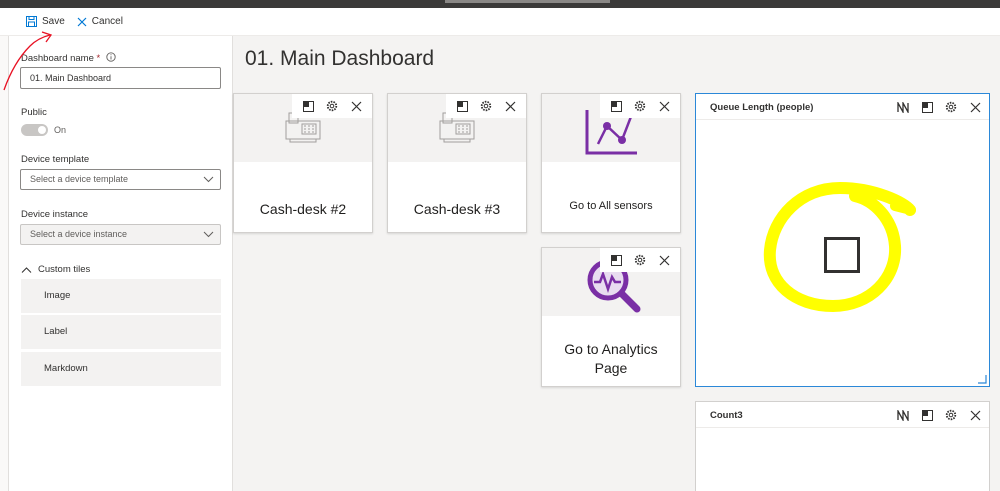  I want to click on page-title: 01. Main Dashboard, so click(340, 58).